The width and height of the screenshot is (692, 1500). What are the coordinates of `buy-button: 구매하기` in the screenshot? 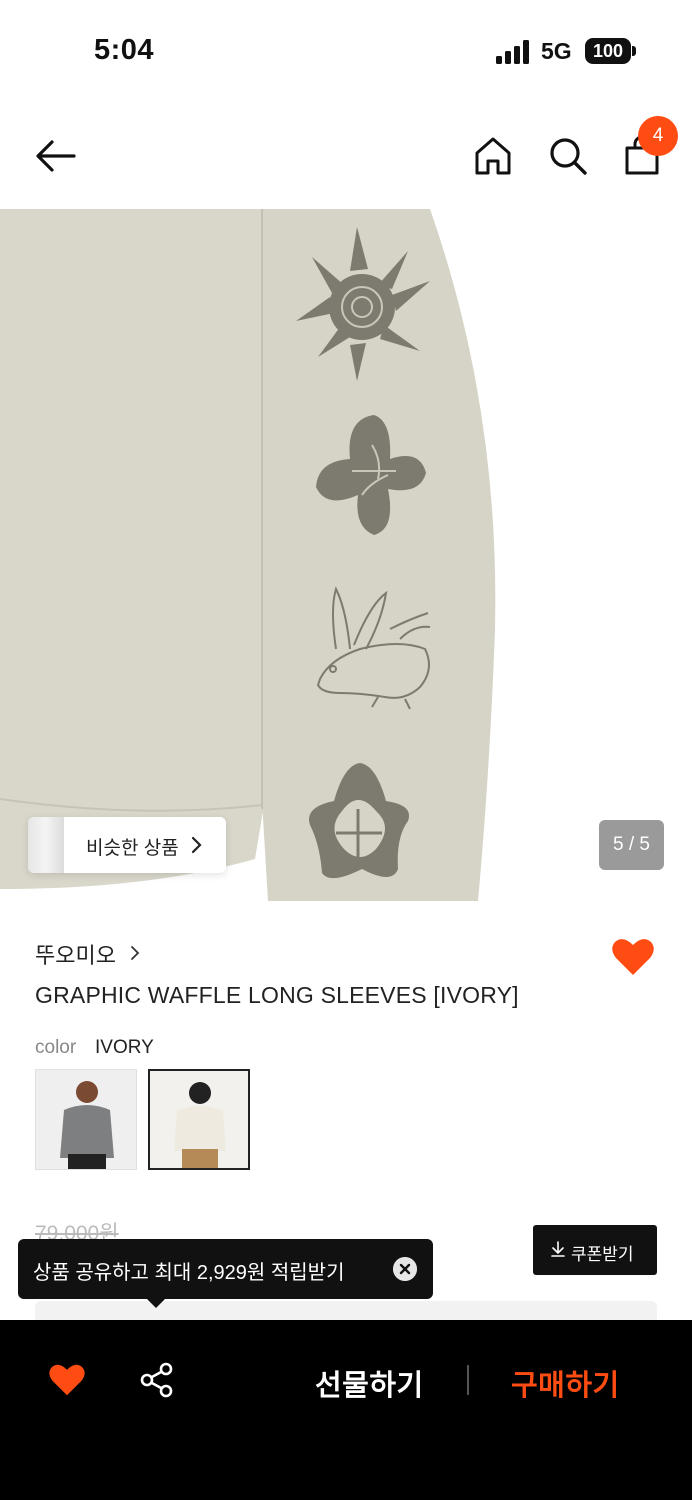 It's located at (565, 1383).